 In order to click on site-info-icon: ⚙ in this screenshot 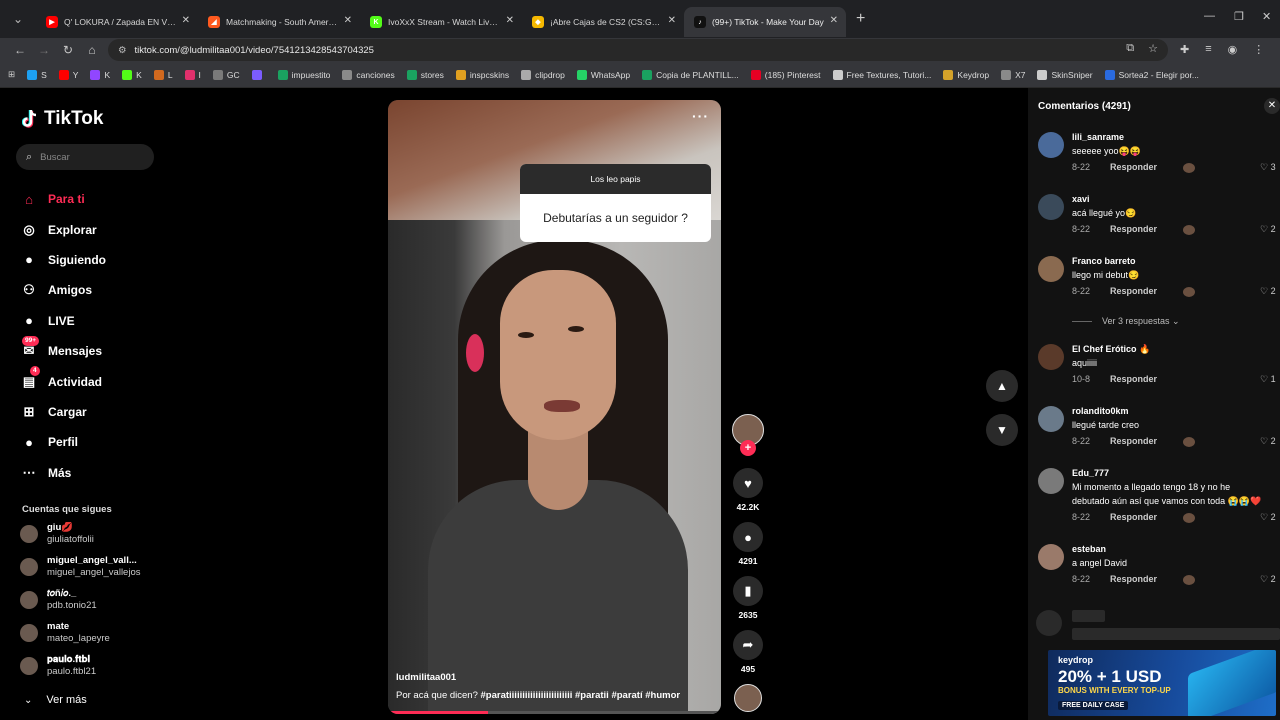, I will do `click(122, 50)`.